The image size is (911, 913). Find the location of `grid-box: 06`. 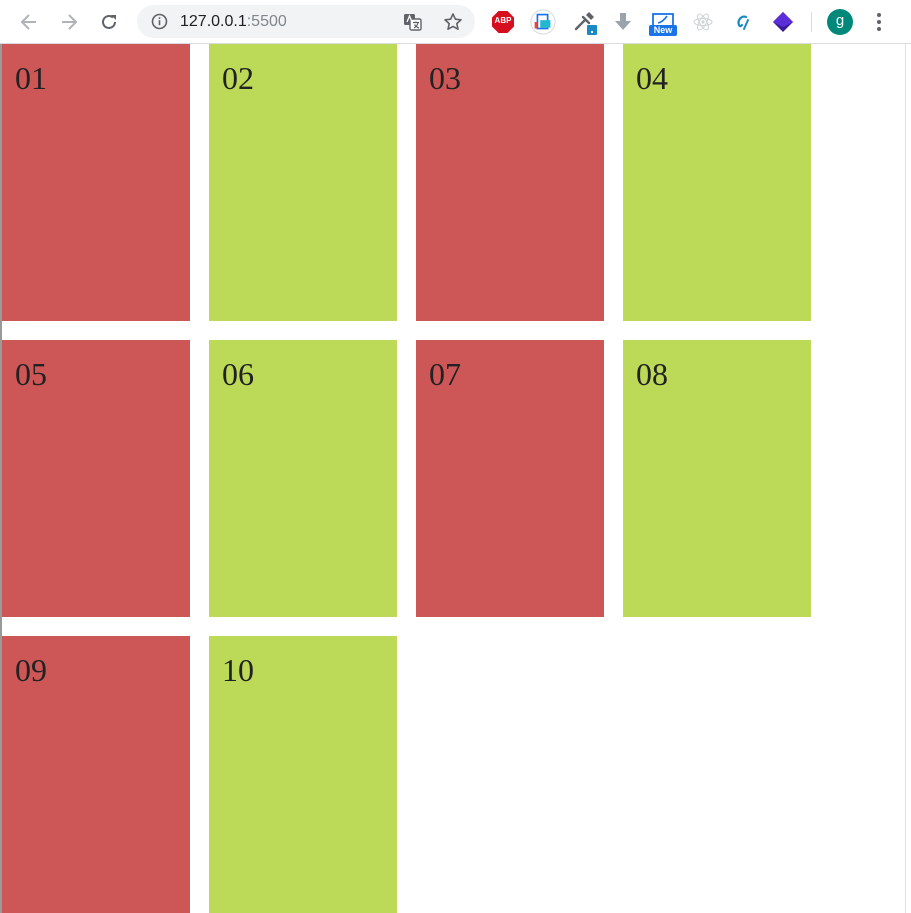

grid-box: 06 is located at coordinates (303, 478).